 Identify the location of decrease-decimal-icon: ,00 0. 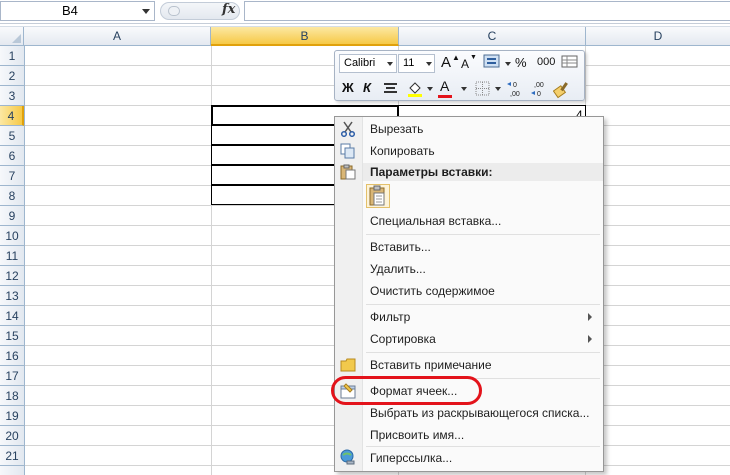
(539, 89).